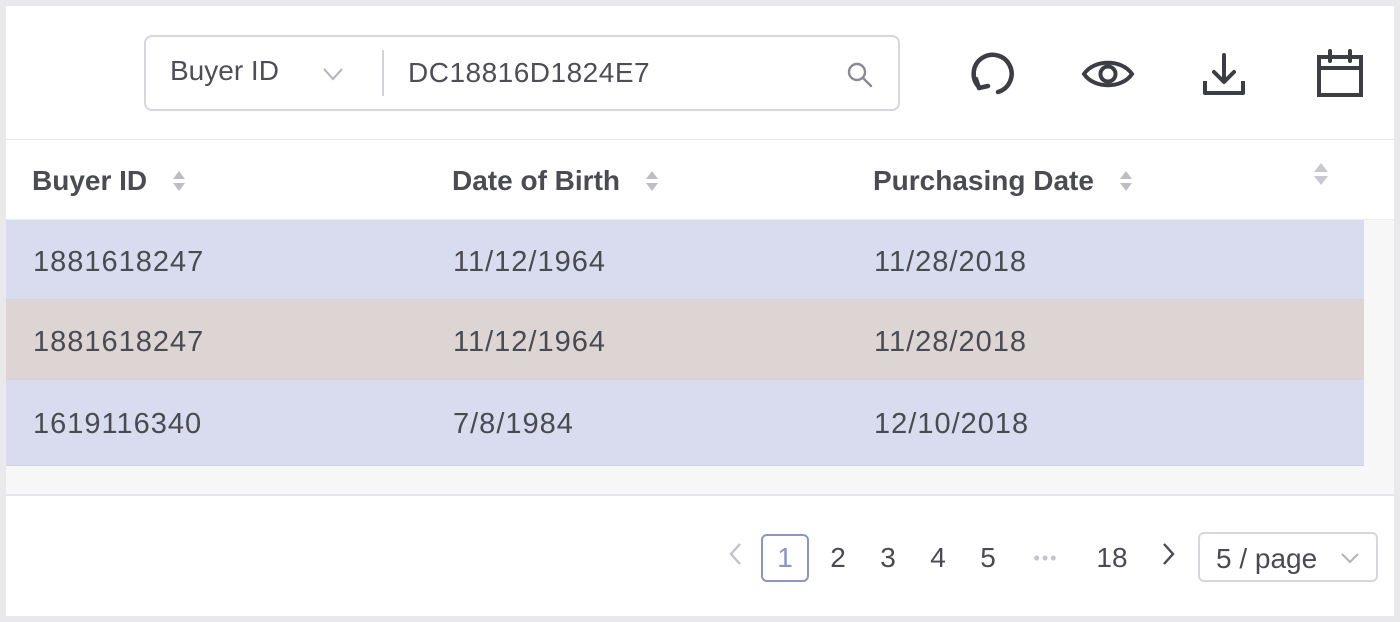  I want to click on page-size-label: 5 / page, so click(1267, 558).